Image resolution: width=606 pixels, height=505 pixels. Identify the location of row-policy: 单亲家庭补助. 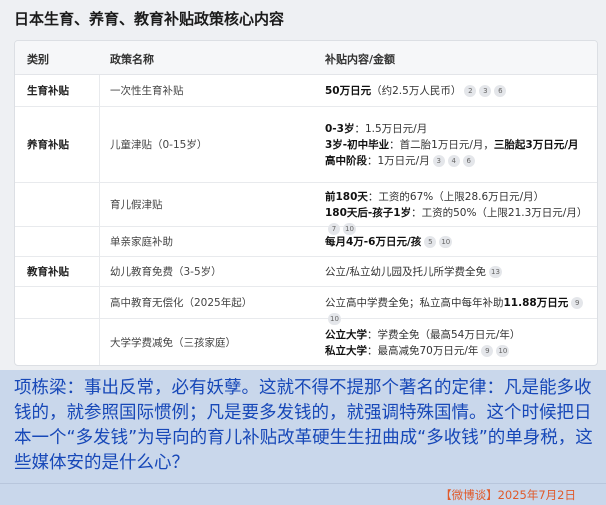
(141, 242).